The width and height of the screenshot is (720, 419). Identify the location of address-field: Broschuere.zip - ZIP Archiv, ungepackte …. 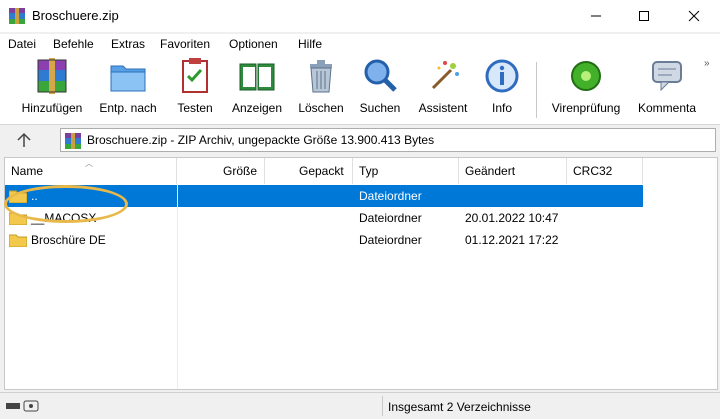
(388, 140).